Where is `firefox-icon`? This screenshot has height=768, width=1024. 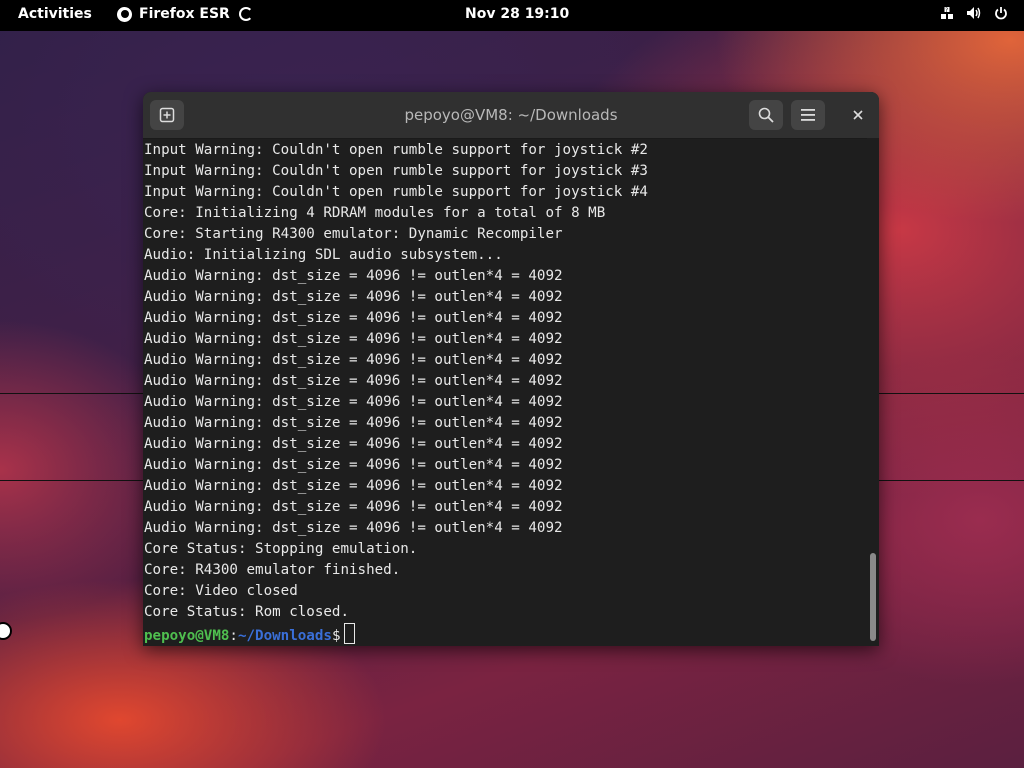
firefox-icon is located at coordinates (124, 14).